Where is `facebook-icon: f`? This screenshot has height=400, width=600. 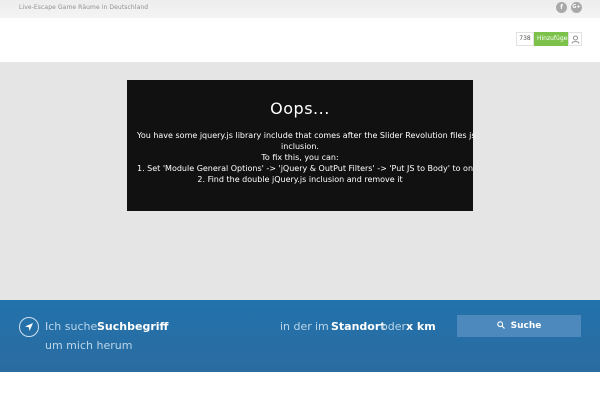
facebook-icon: f is located at coordinates (561, 7).